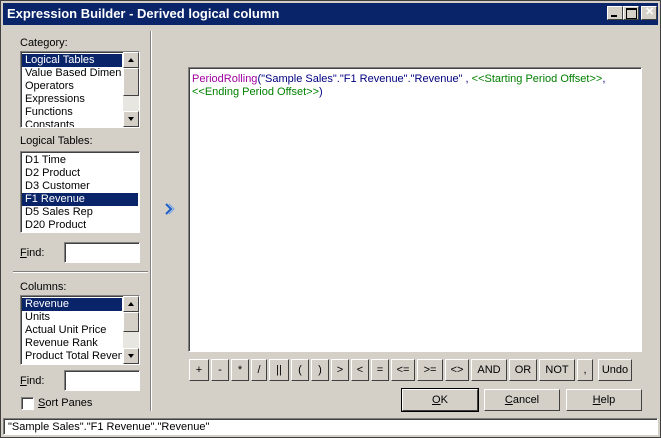  I want to click on close-icon: ✕, so click(650, 12).